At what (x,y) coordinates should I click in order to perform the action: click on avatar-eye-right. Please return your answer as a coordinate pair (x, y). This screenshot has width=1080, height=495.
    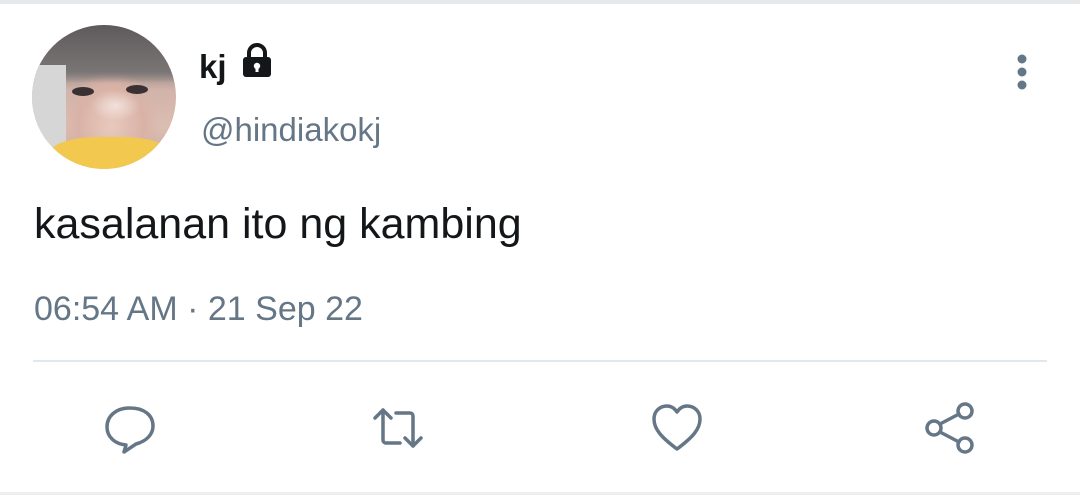
    Looking at the image, I should click on (137, 89).